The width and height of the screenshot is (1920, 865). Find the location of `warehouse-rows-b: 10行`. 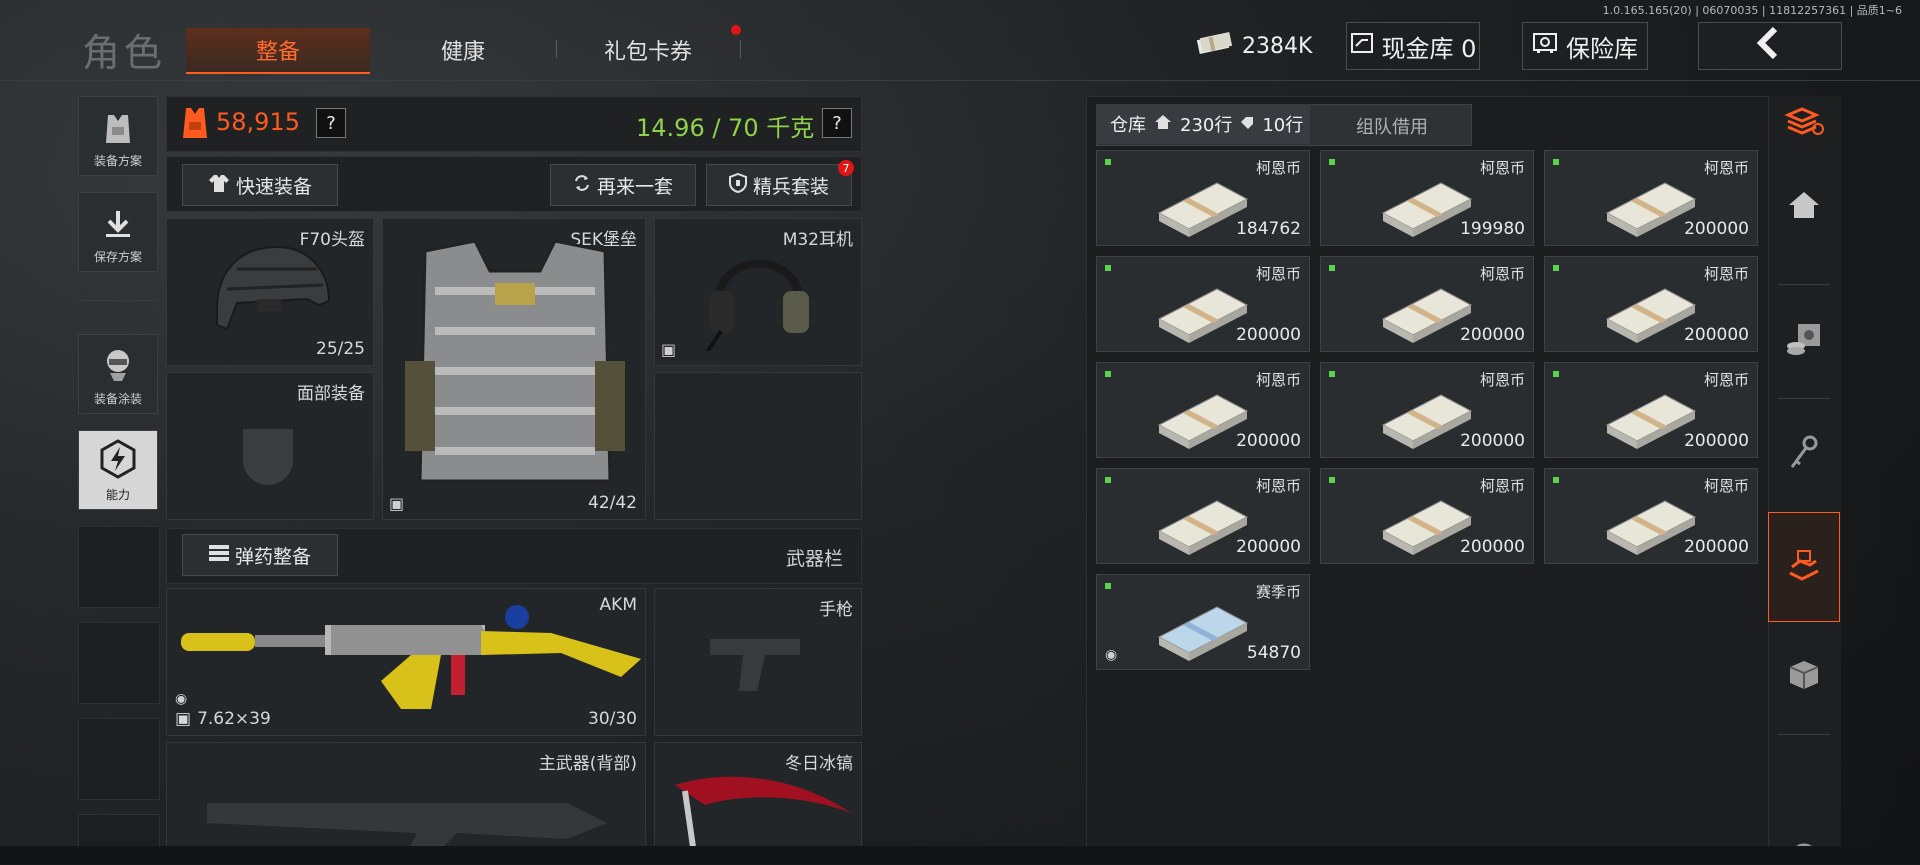

warehouse-rows-b: 10行 is located at coordinates (1283, 125).